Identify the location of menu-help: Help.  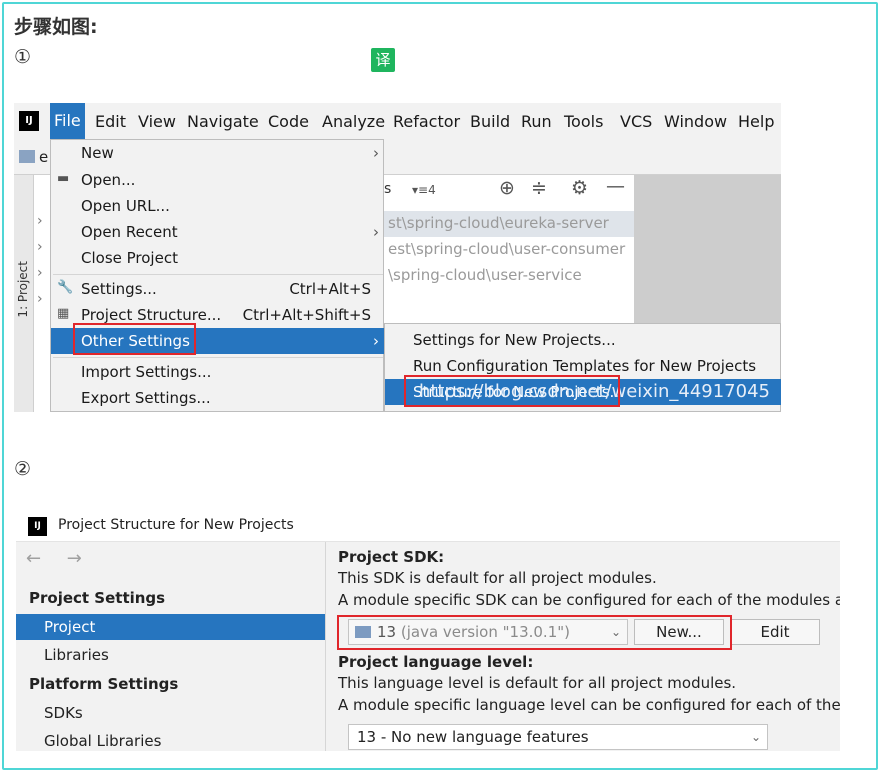
(756, 121).